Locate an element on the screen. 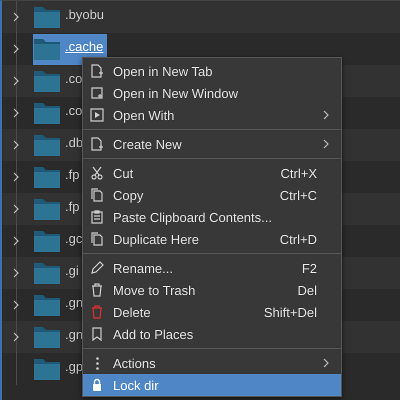 Image resolution: width=400 pixels, height=400 pixels. folder-item: .gi is located at coordinates (58, 273).